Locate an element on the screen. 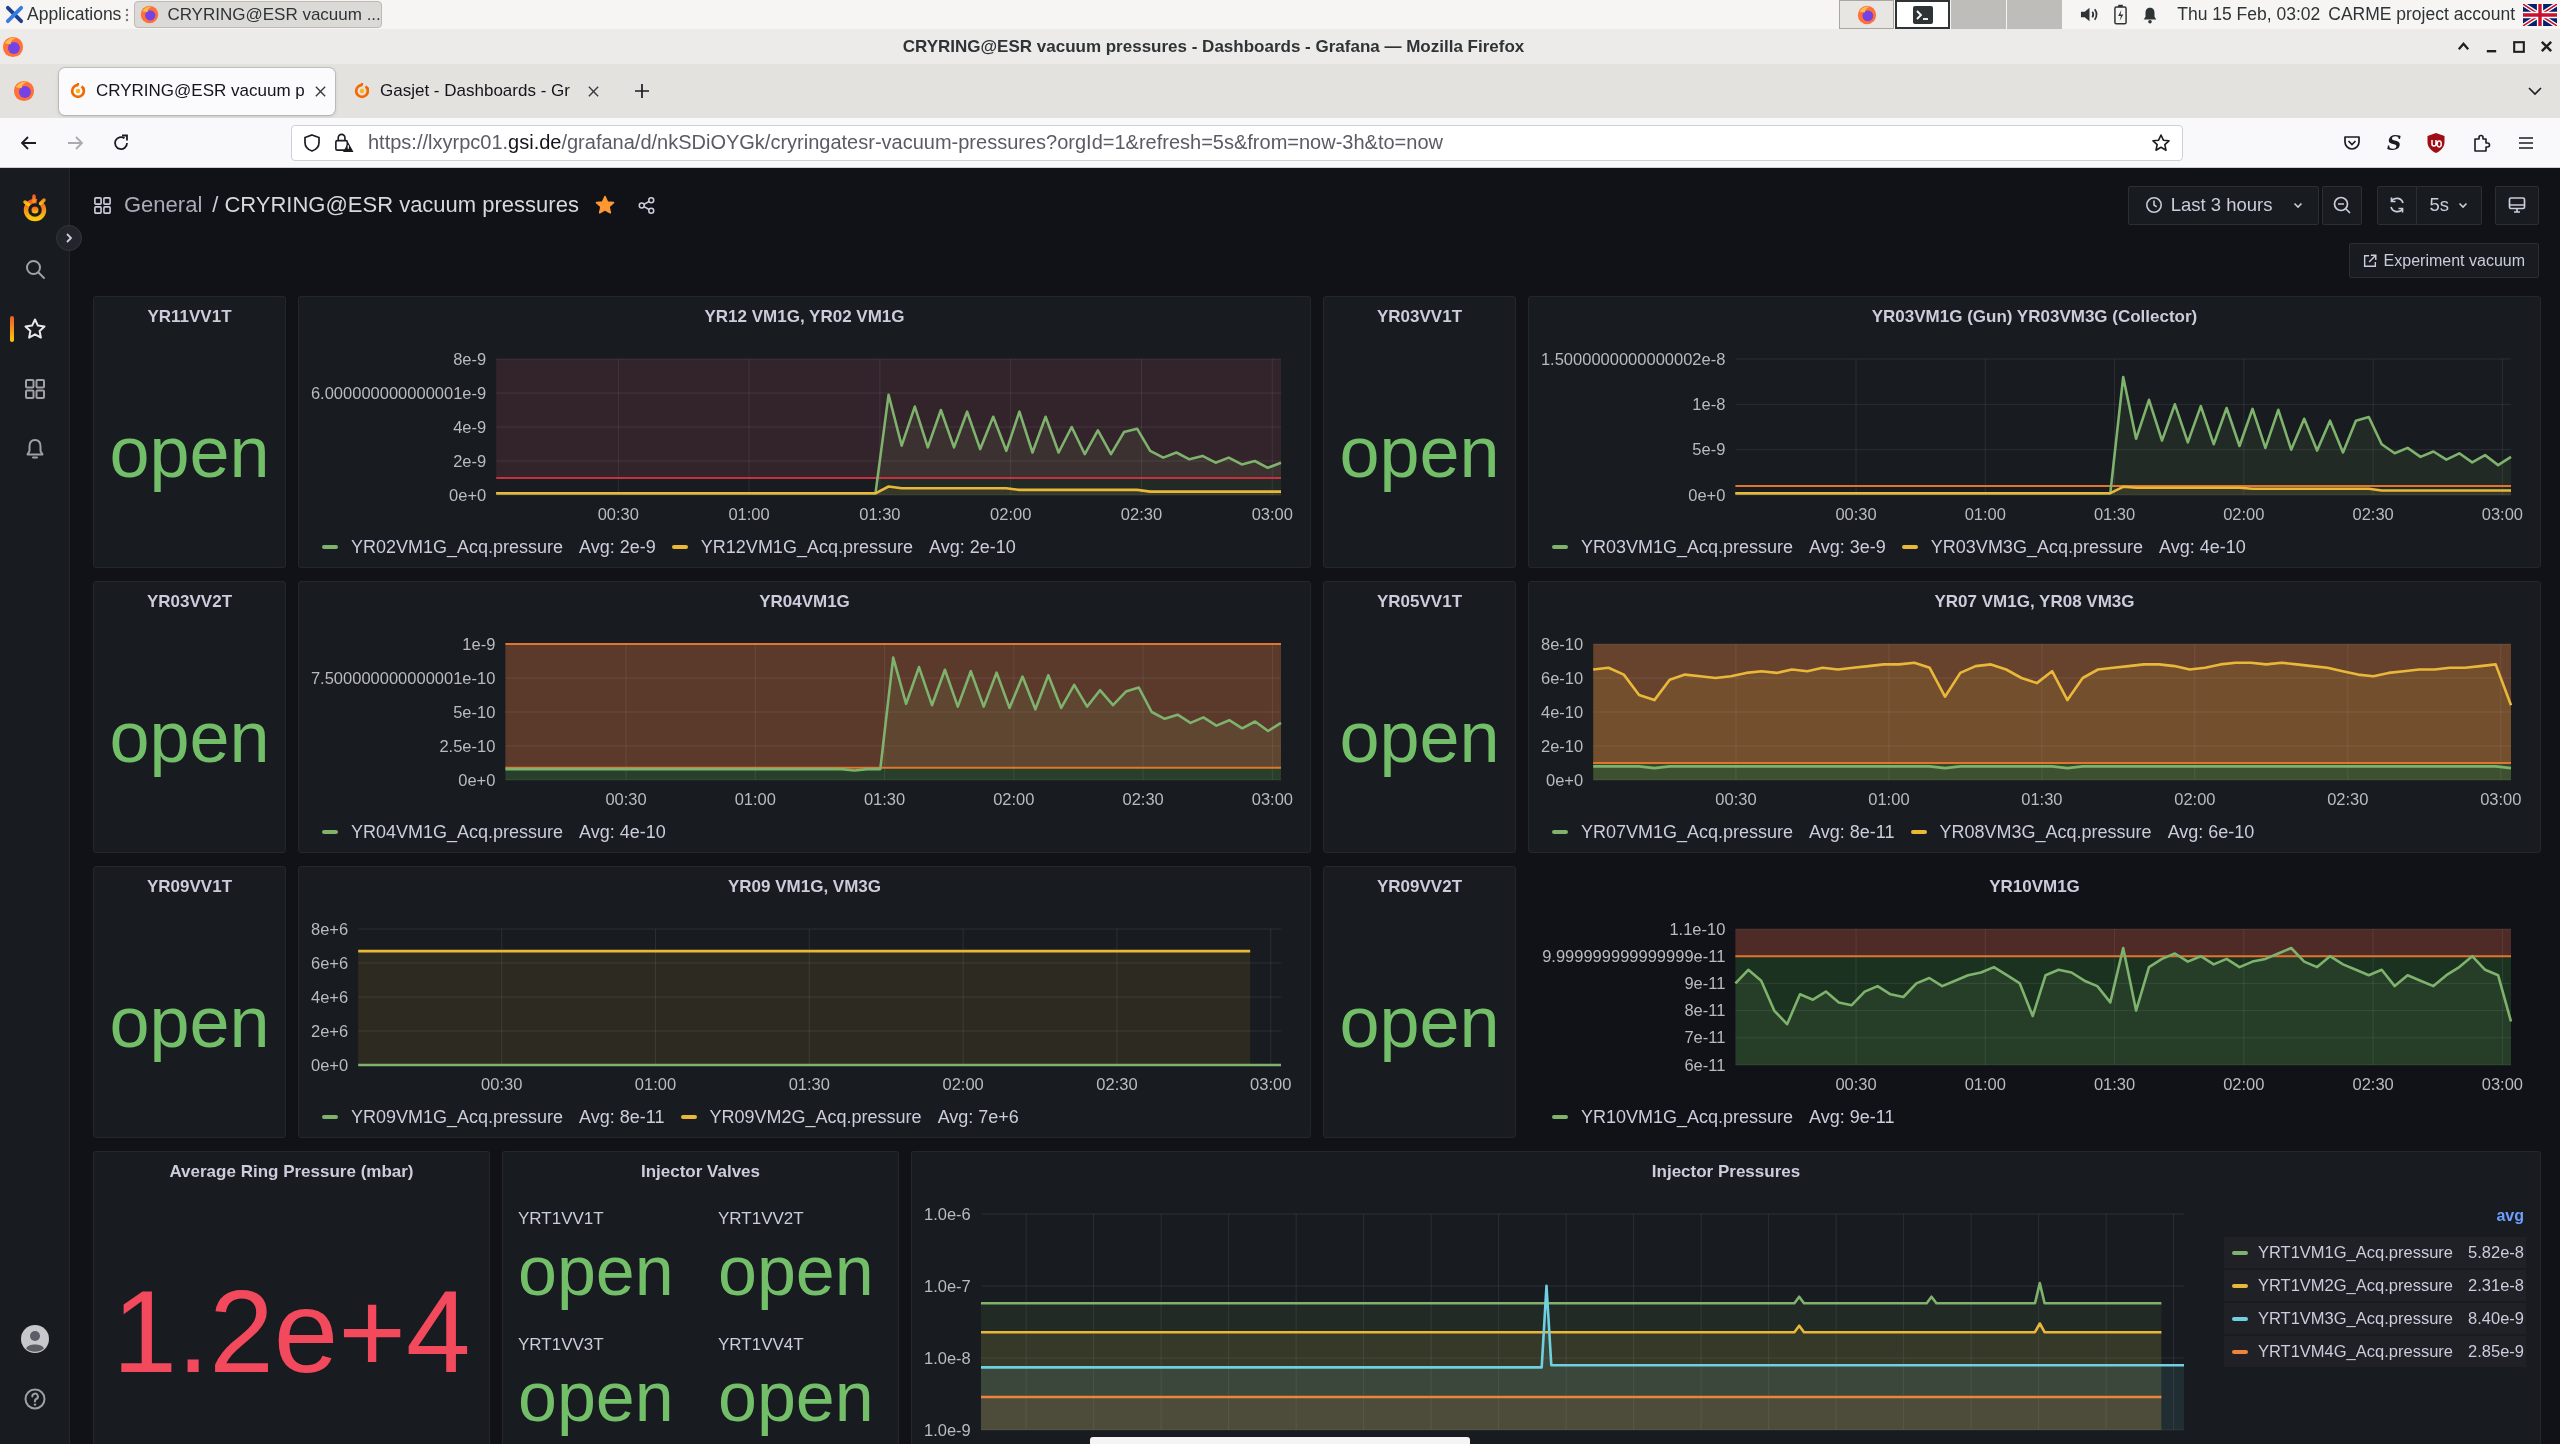  legend-label: YRT1VM1G_Acq.pressure is located at coordinates (2356, 1252).